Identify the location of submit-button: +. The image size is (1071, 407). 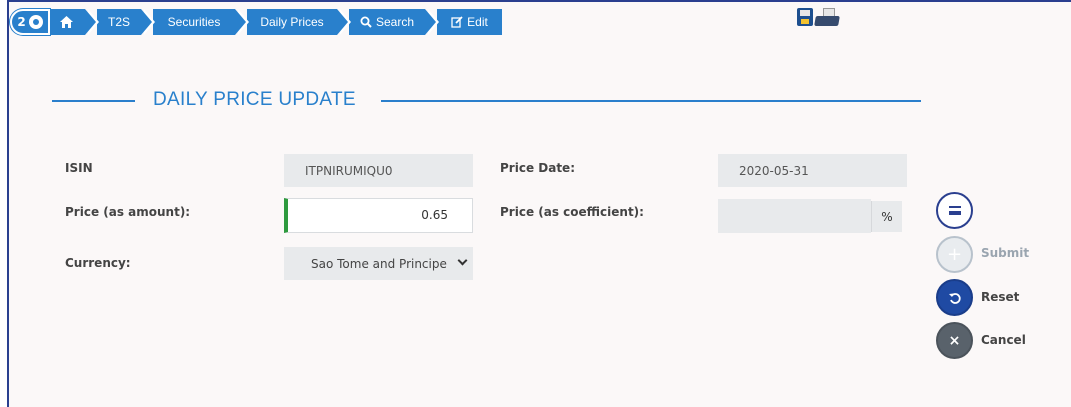
(954, 254).